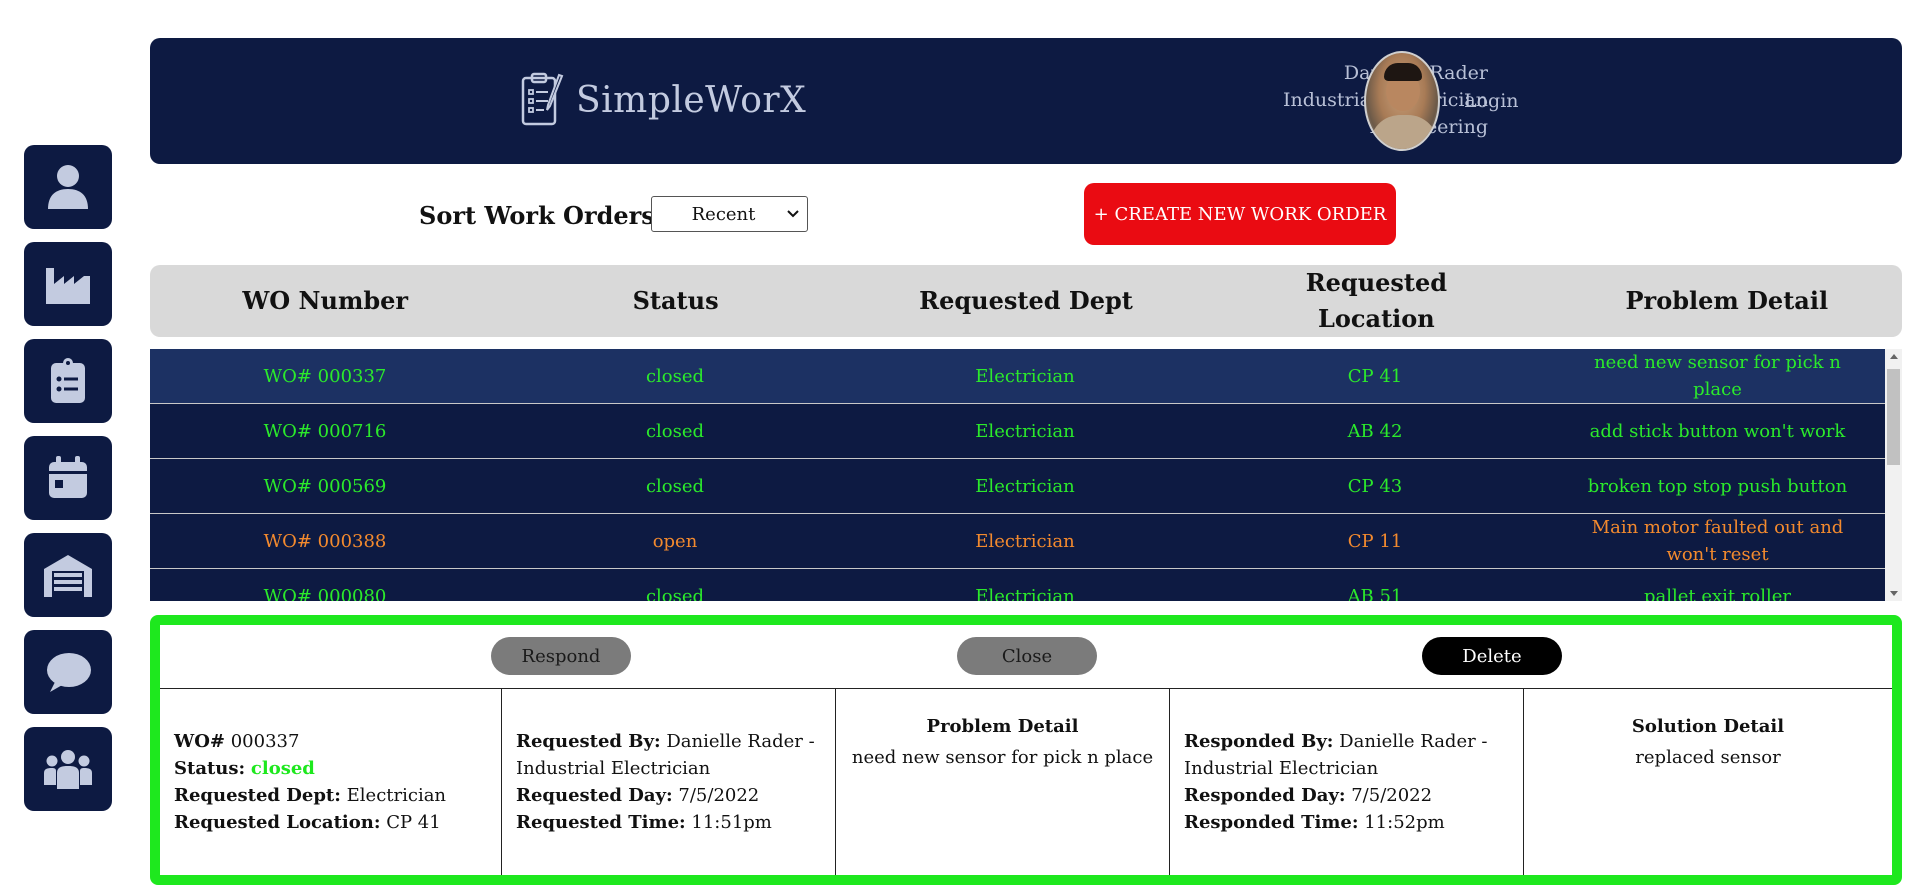 The width and height of the screenshot is (1918, 890). Describe the element at coordinates (1271, 822) in the screenshot. I see `label-responded-time: Responded Time:` at that location.